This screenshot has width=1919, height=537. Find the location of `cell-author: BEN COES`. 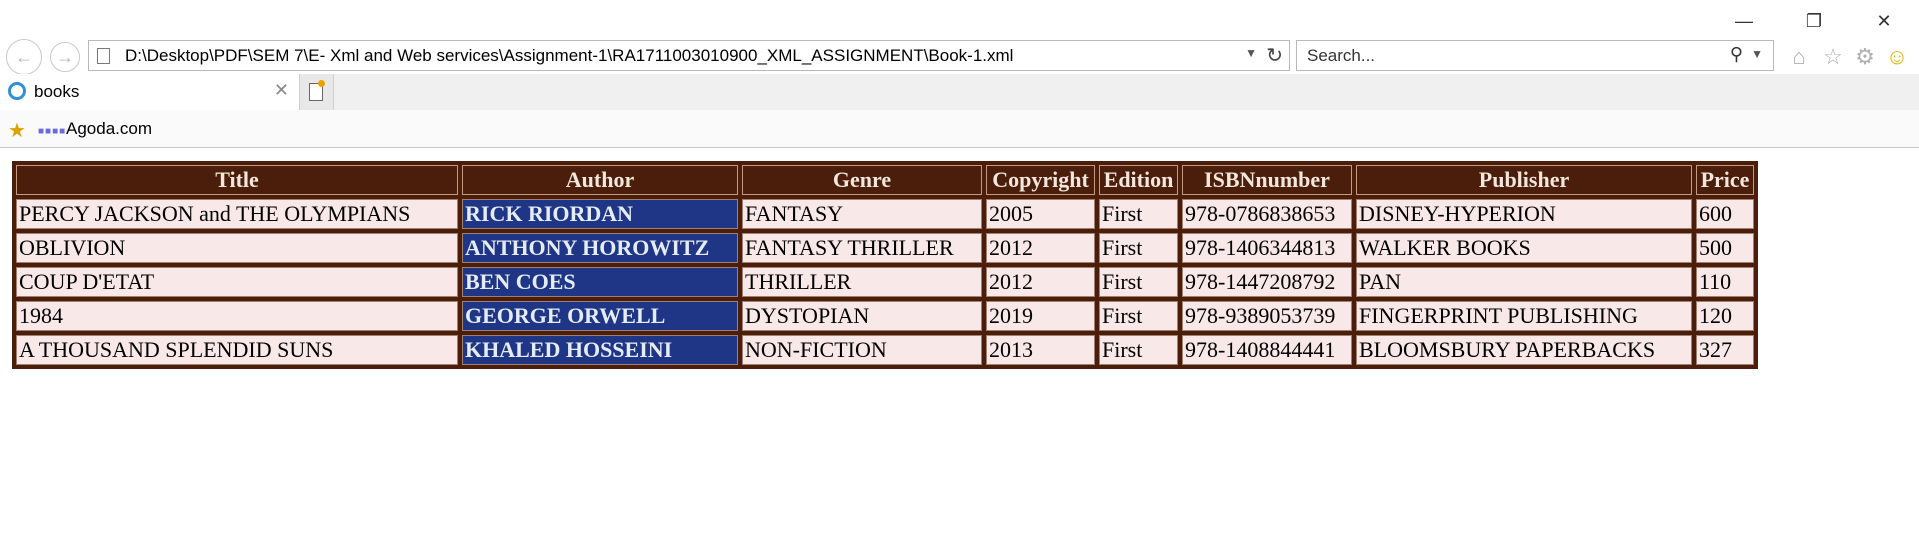

cell-author: BEN COES is located at coordinates (600, 282).